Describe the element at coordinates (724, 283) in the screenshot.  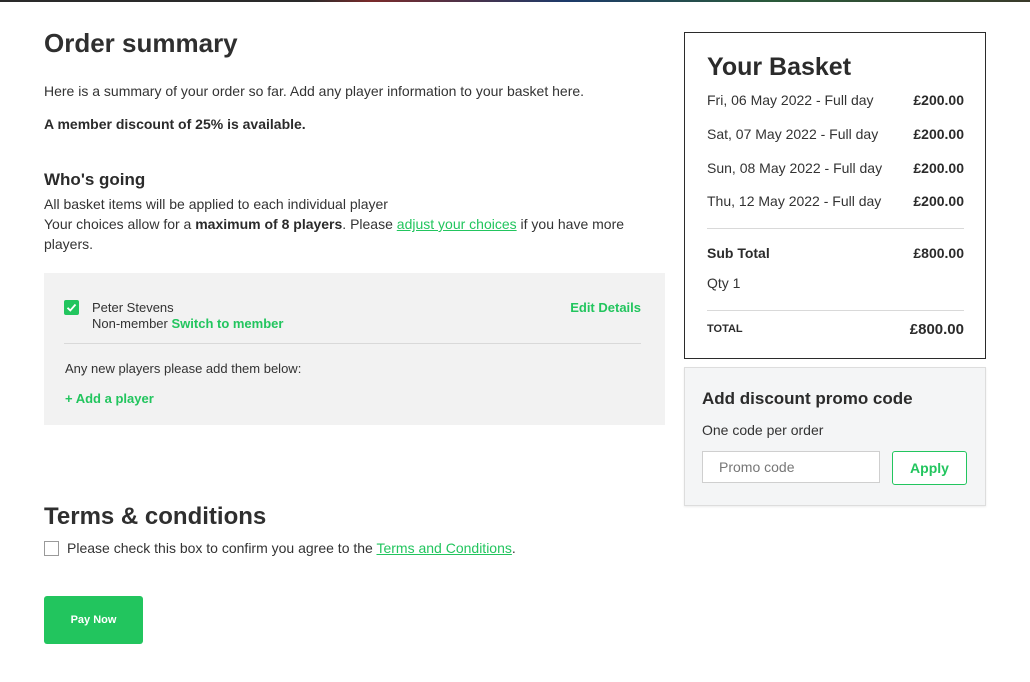
I see `qty-label: Qty 1` at that location.